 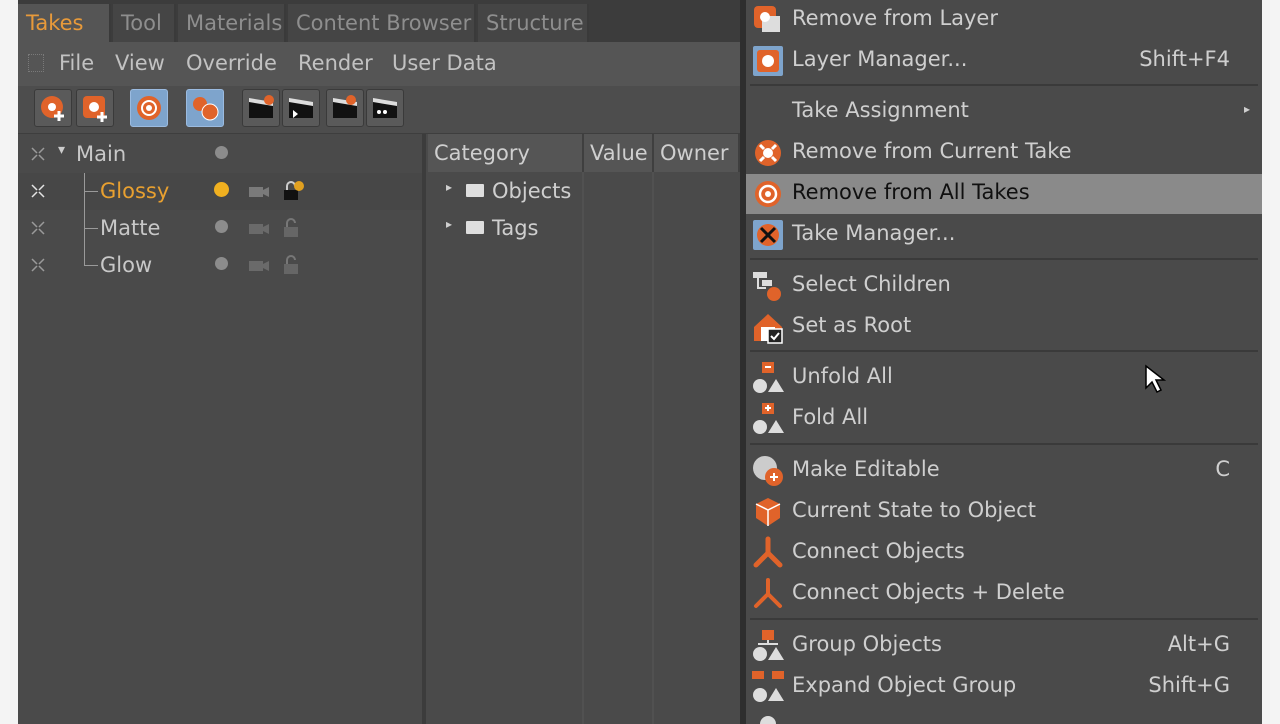 I want to click on take-name: Glossy, so click(x=135, y=191).